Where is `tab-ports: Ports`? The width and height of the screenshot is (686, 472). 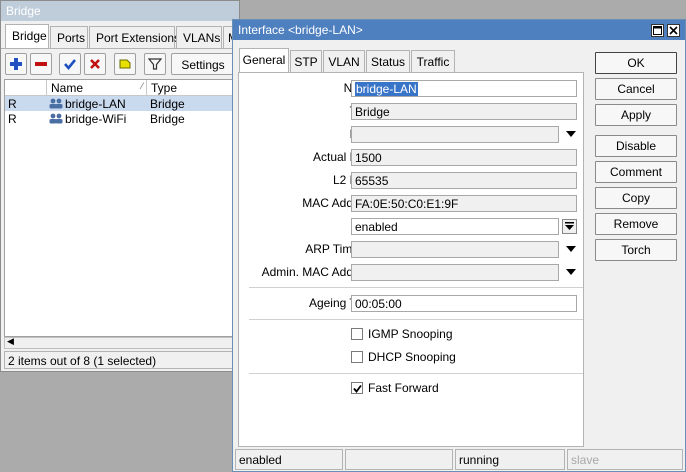
tab-ports: Ports is located at coordinates (69, 37).